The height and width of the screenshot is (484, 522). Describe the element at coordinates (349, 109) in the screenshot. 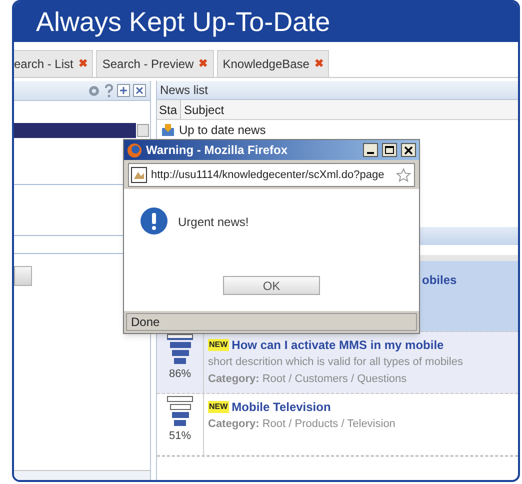

I see `column-header: Subject` at that location.